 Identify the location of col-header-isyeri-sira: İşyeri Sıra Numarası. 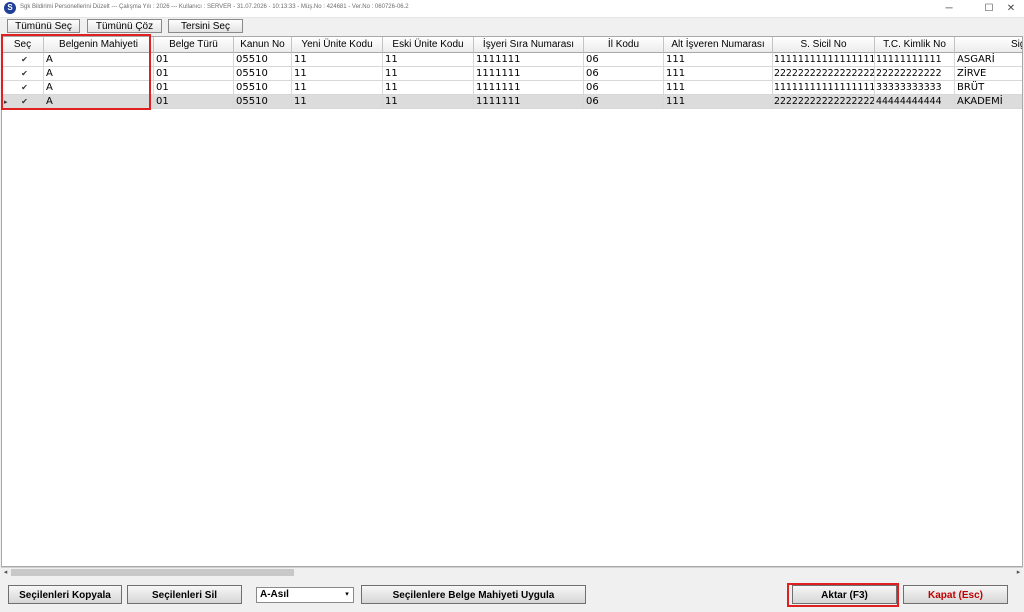
(529, 45).